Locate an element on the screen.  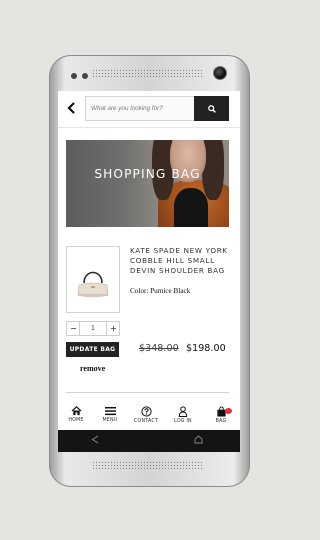
page-title: SHOPPING BAG is located at coordinates (147, 174).